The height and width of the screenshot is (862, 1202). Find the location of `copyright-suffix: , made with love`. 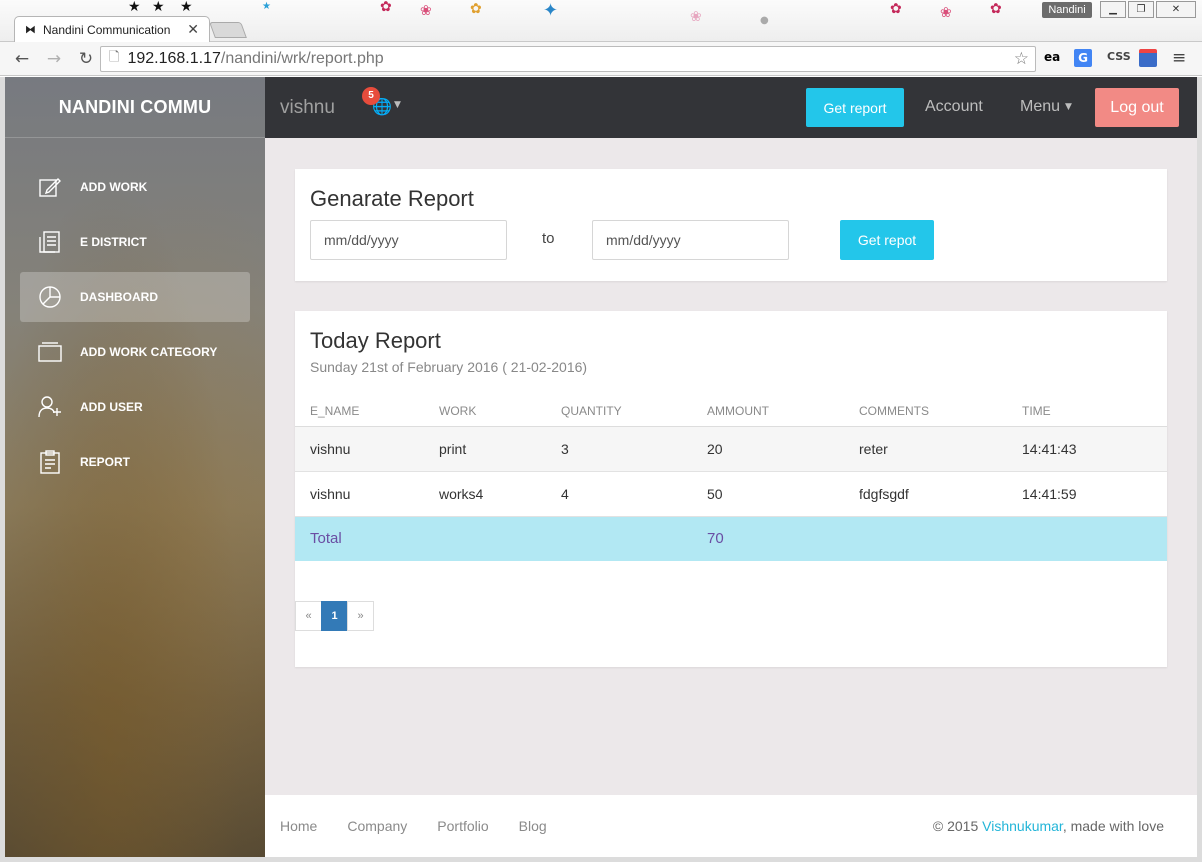

copyright-suffix: , made with love is located at coordinates (1113, 826).